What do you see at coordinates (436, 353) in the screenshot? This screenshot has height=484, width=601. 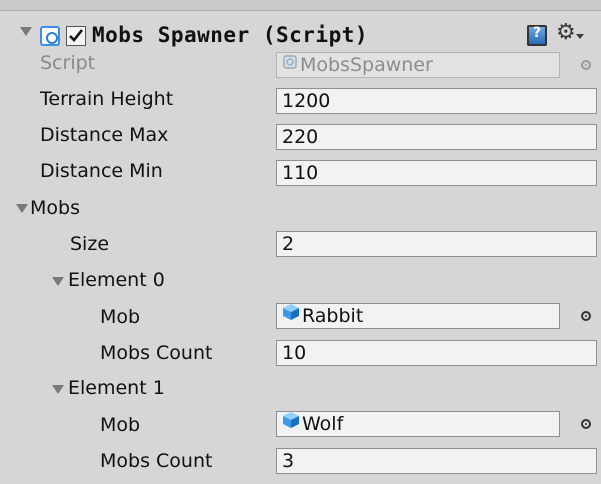 I see `element-0-count-field: 10` at bounding box center [436, 353].